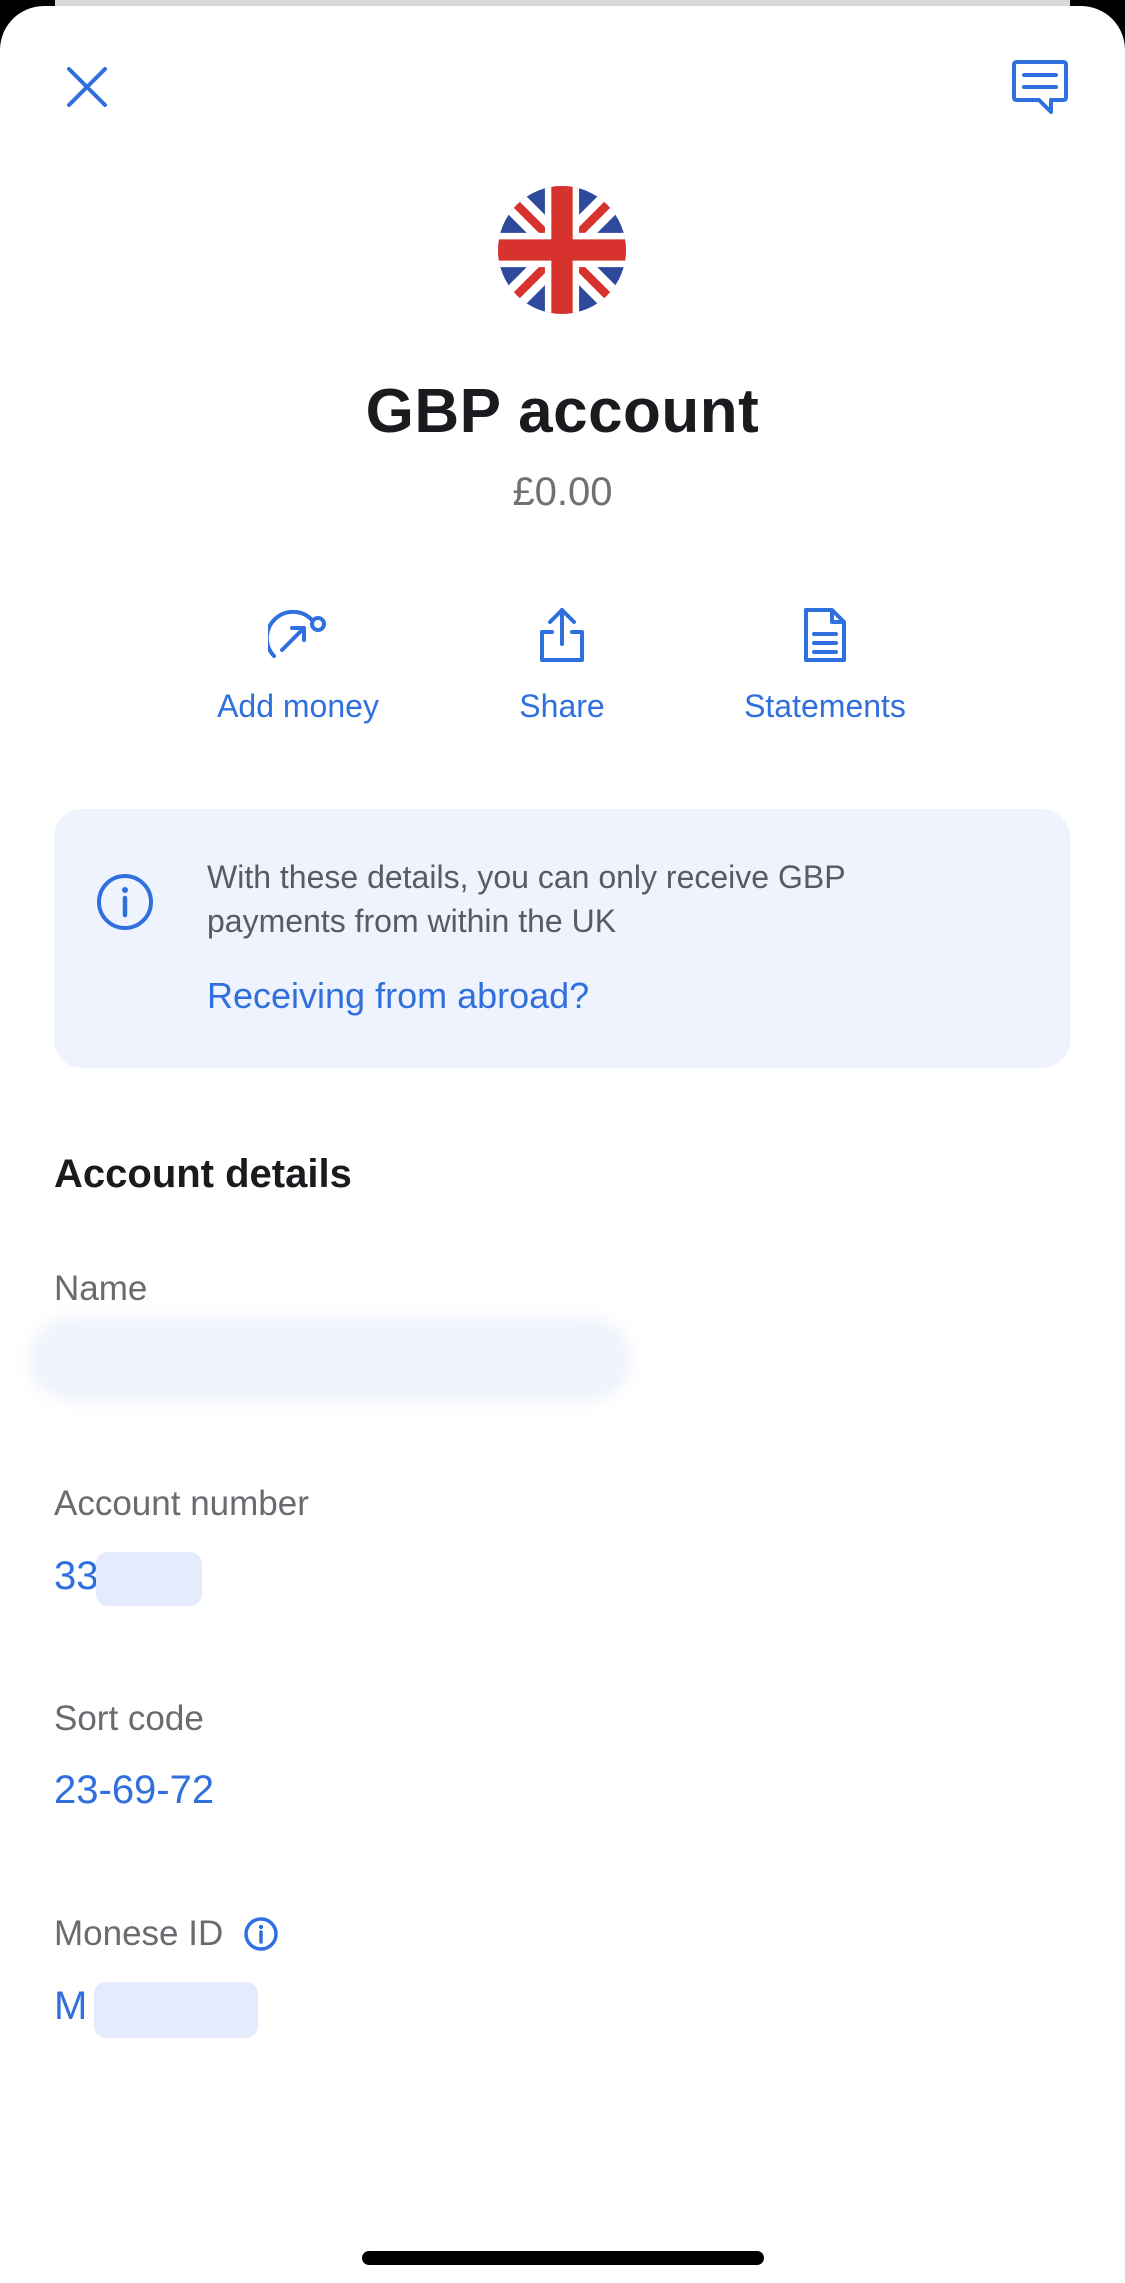 Image resolution: width=1125 pixels, height=2283 pixels. What do you see at coordinates (101, 1288) in the screenshot?
I see `name-label: Name` at bounding box center [101, 1288].